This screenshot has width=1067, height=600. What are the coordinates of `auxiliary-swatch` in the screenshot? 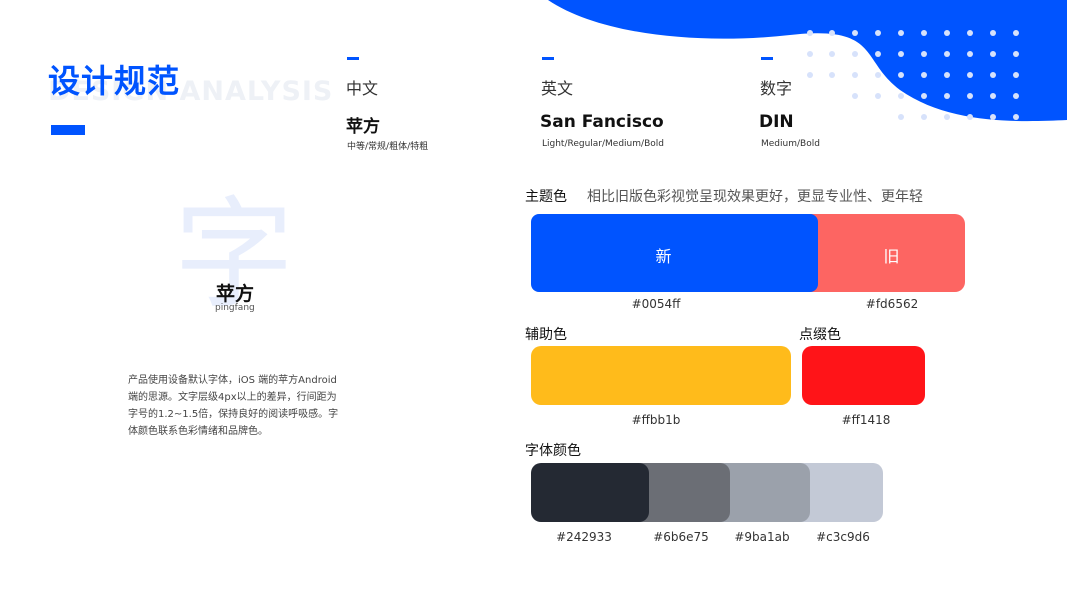 It's located at (661, 375).